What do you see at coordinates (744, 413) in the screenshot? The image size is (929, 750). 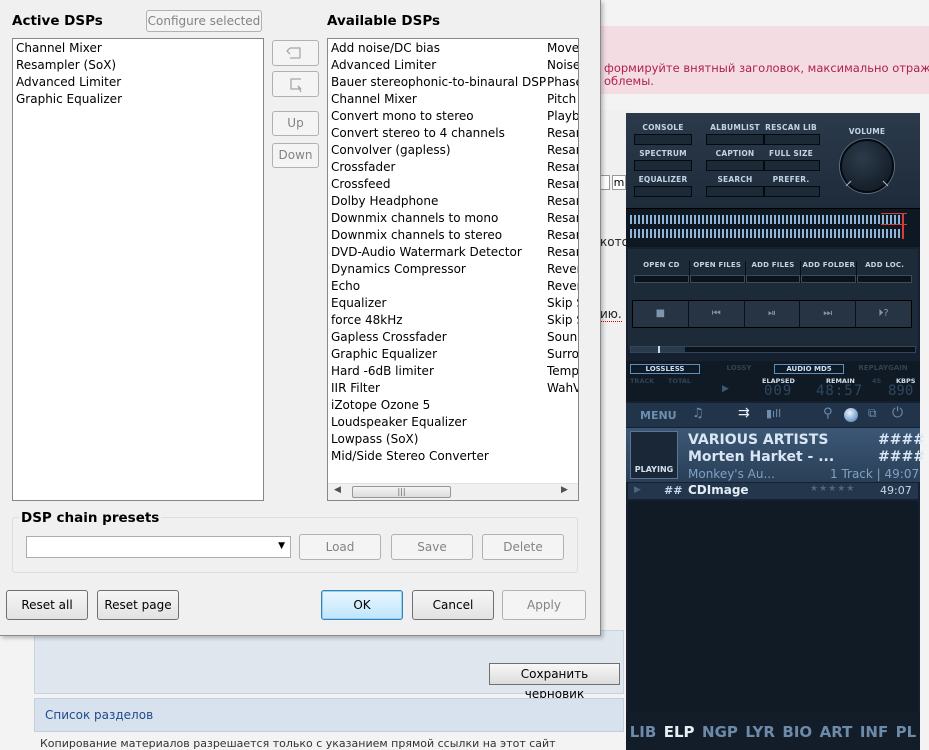 I see `arrows-icon: ⇉` at bounding box center [744, 413].